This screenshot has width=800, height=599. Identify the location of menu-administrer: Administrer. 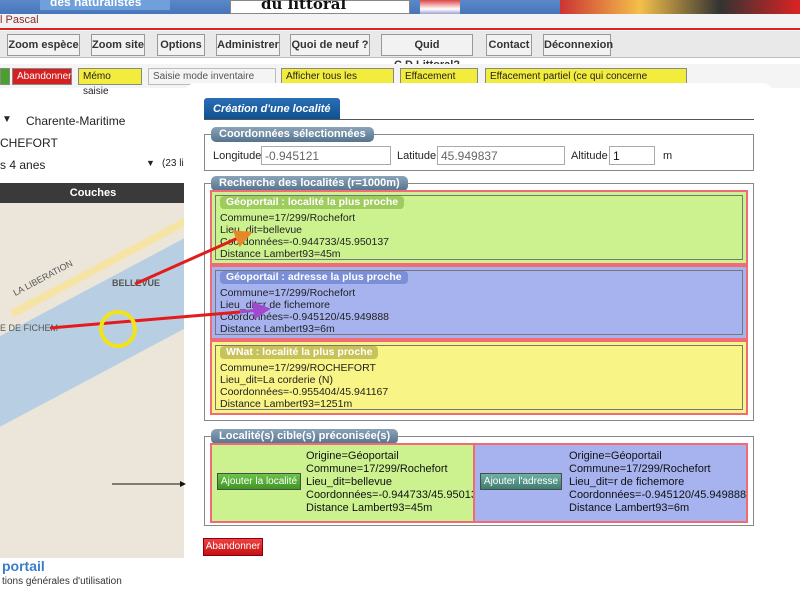
(248, 45).